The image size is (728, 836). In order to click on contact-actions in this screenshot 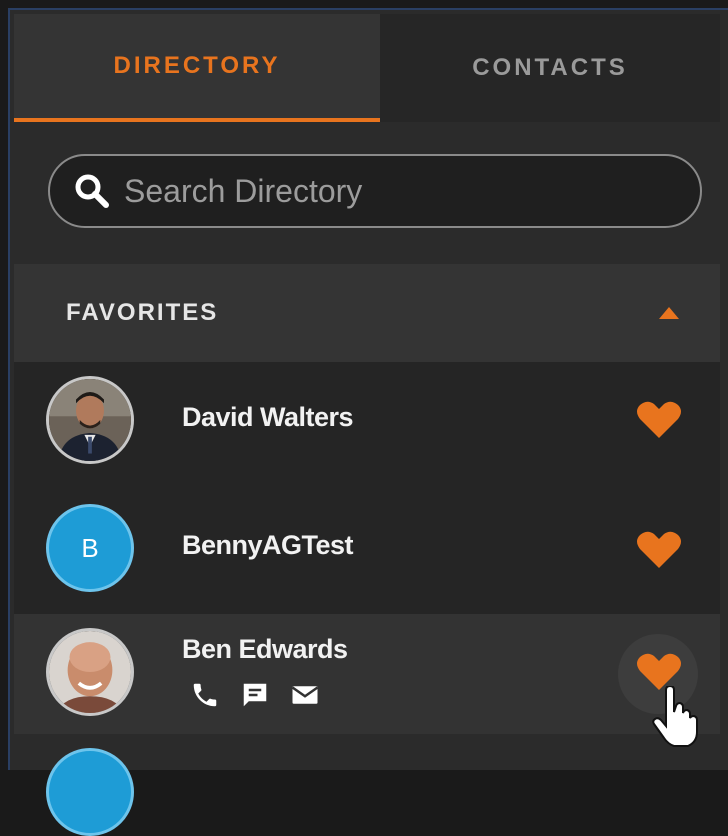, I will do `click(255, 695)`.